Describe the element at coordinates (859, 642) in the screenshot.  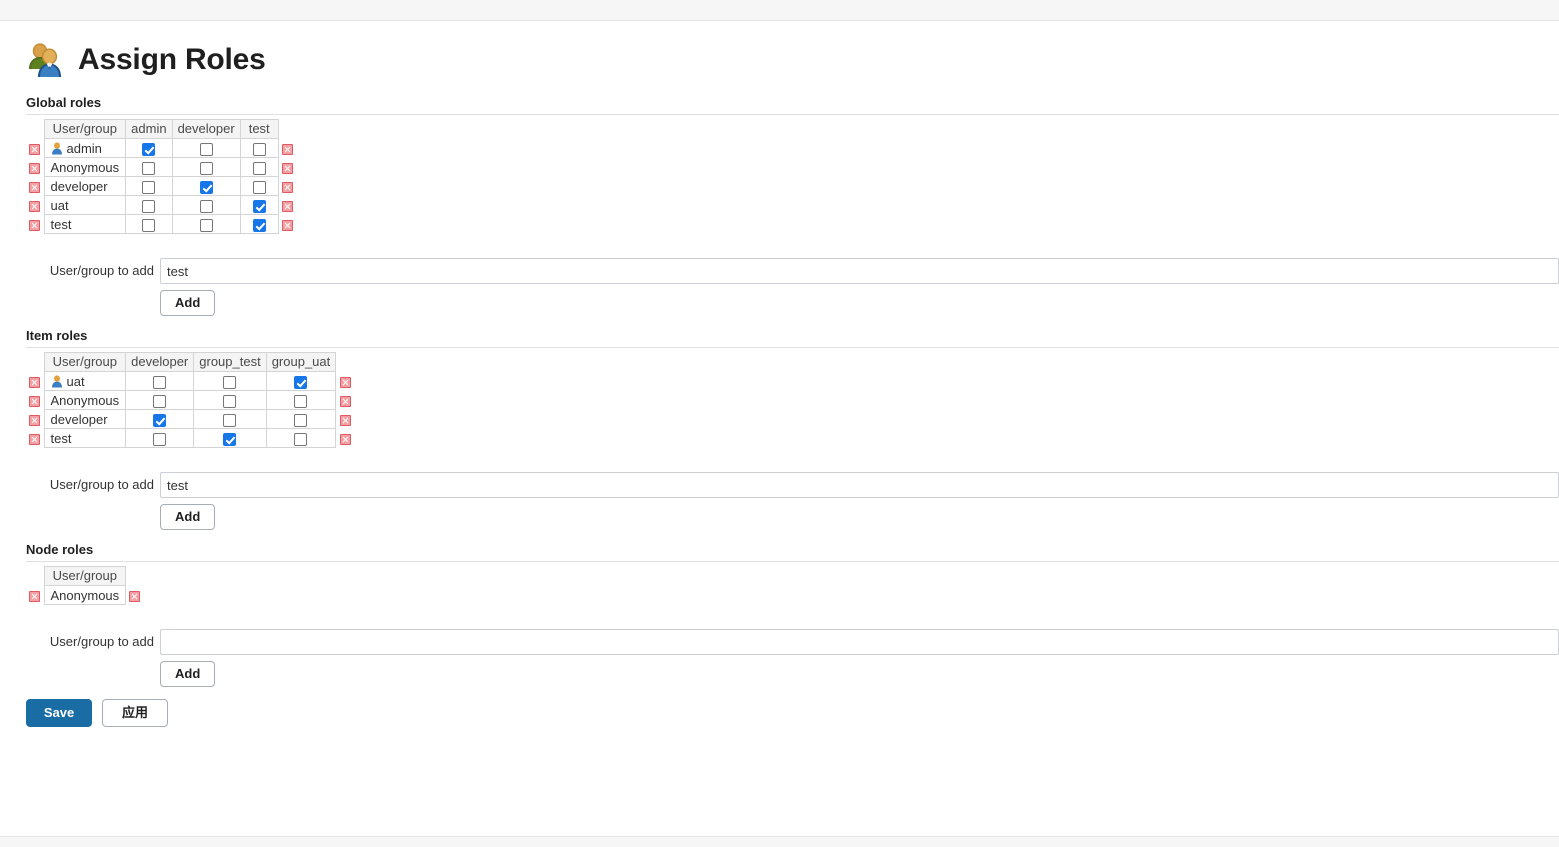
I see `add-usergroup-input-node` at that location.